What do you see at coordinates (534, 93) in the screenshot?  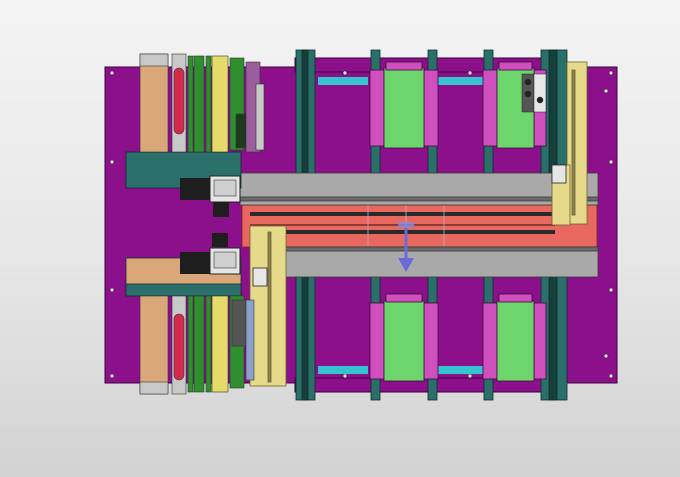 I see `connector-cluster-right` at bounding box center [534, 93].